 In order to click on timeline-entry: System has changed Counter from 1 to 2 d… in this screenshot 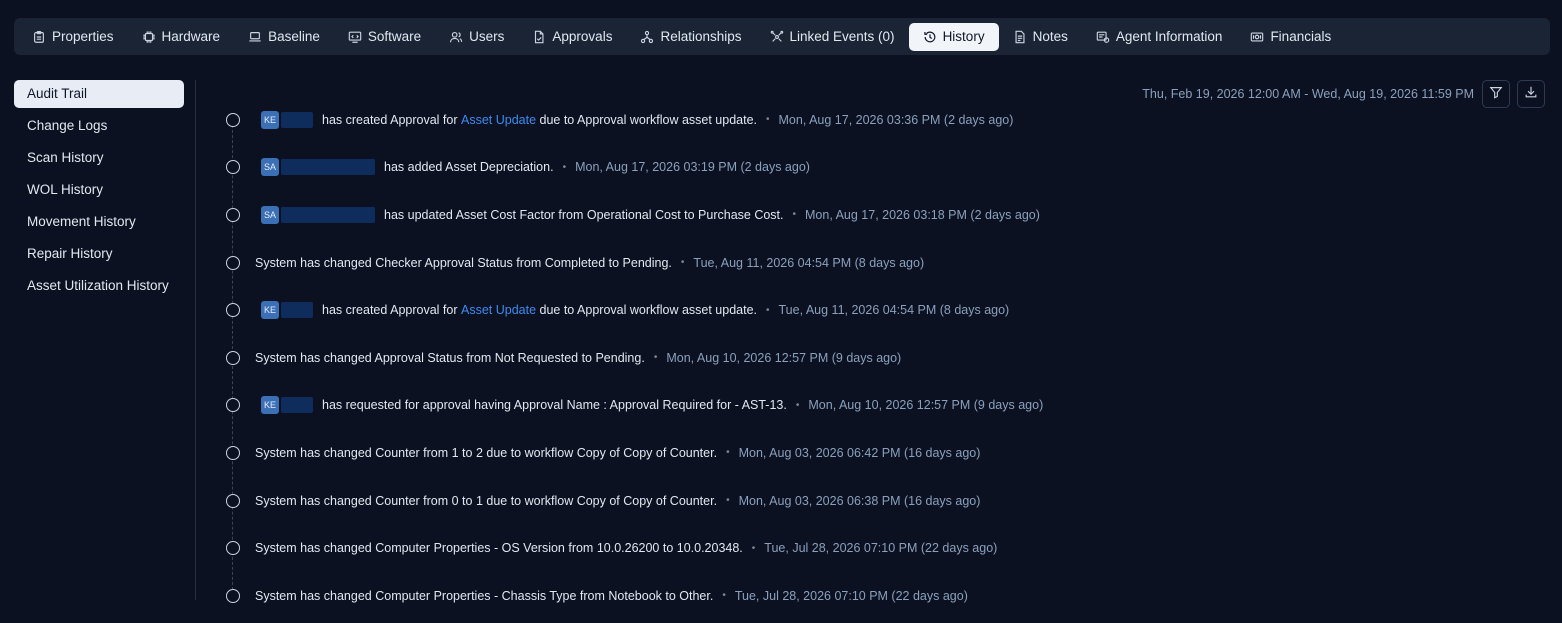, I will do `click(872, 453)`.